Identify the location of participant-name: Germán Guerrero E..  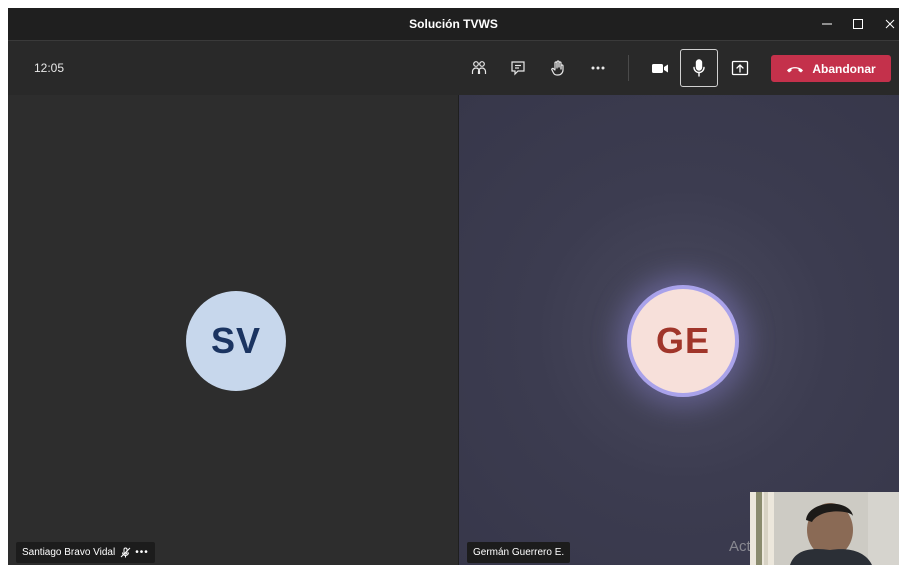
(519, 552).